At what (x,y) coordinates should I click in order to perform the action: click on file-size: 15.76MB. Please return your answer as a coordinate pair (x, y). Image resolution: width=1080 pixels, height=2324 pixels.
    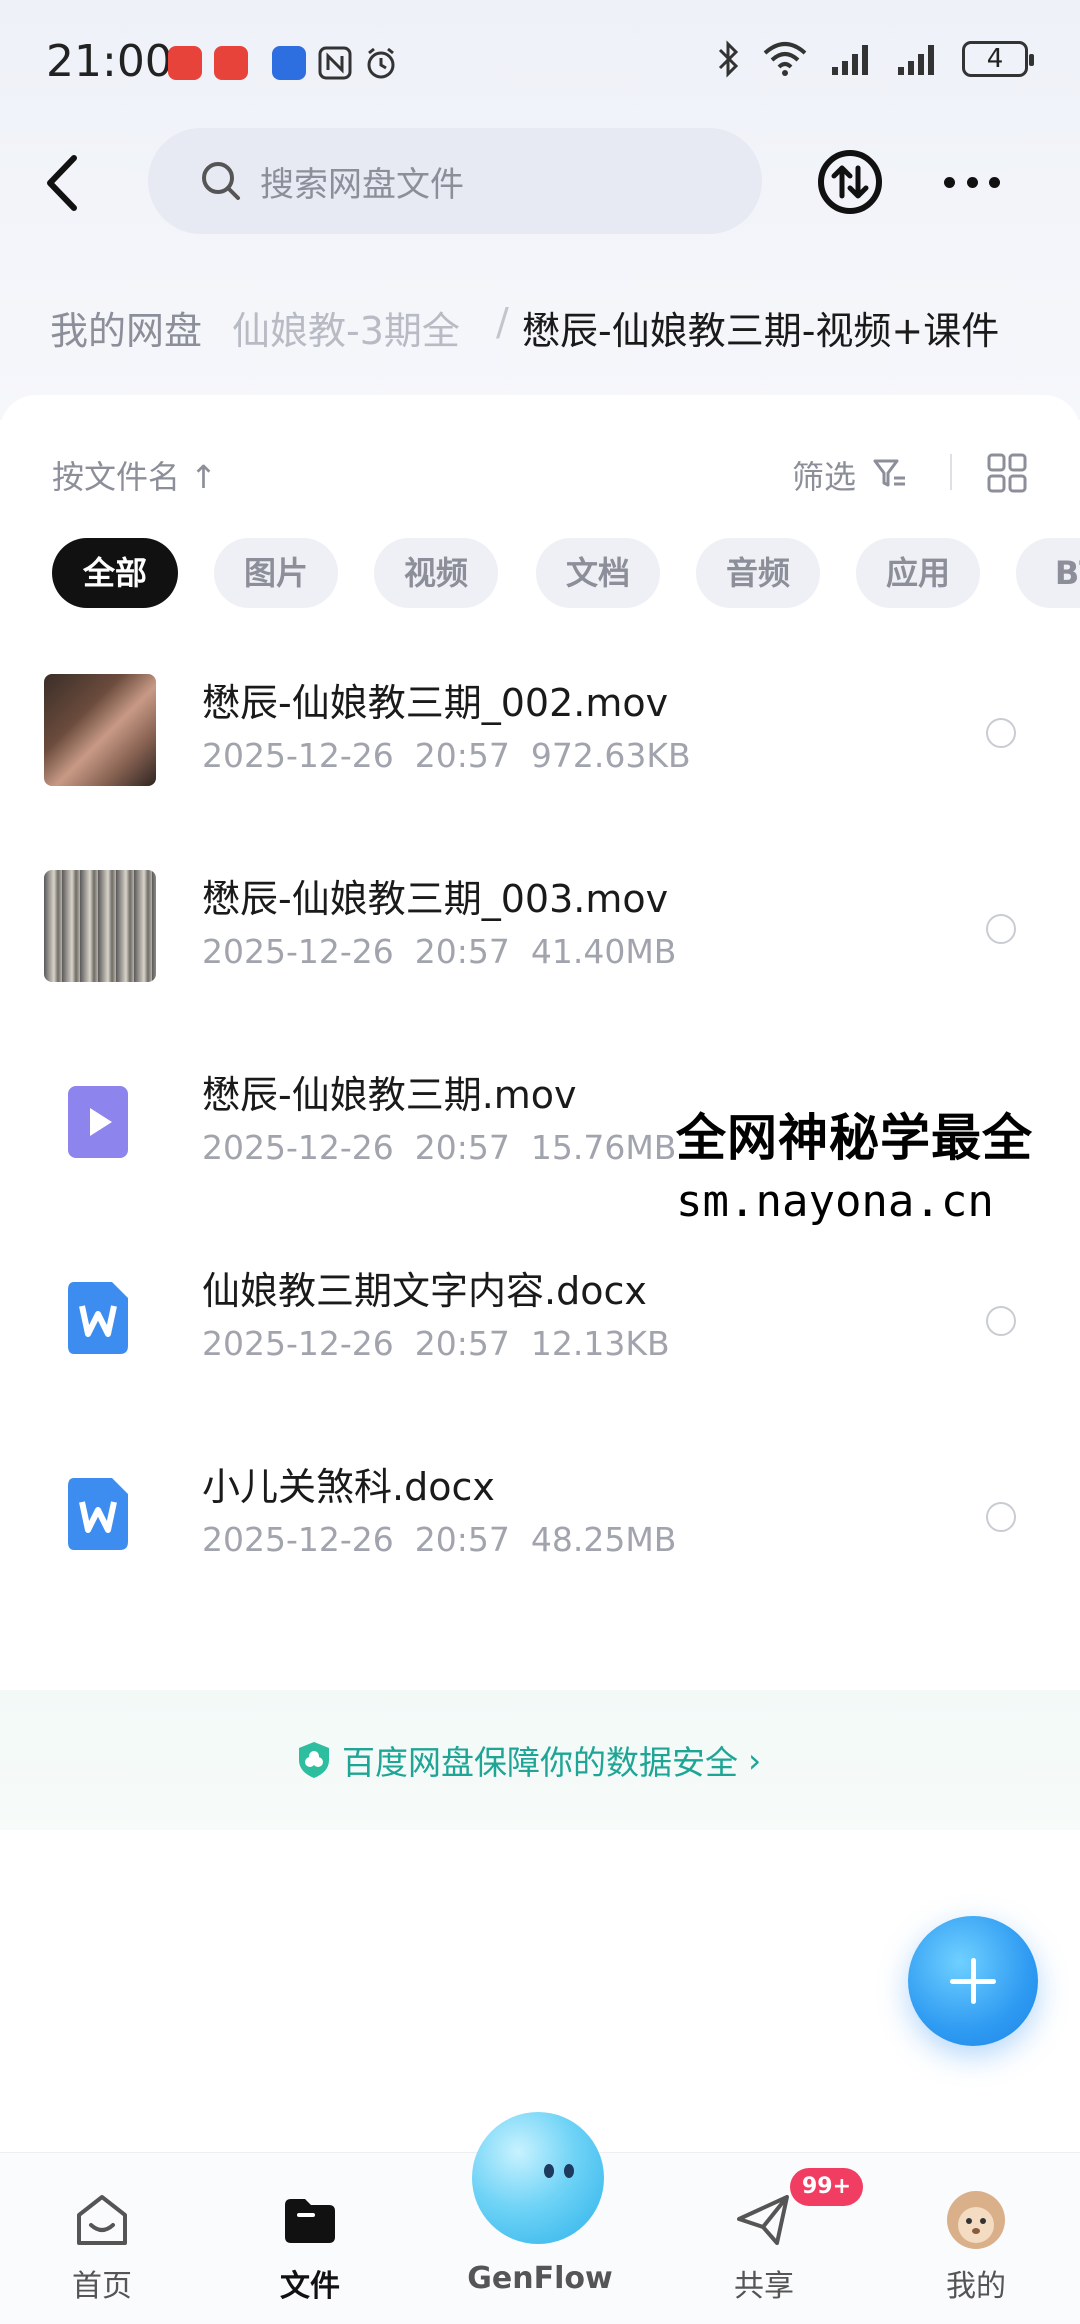
    Looking at the image, I should click on (603, 1147).